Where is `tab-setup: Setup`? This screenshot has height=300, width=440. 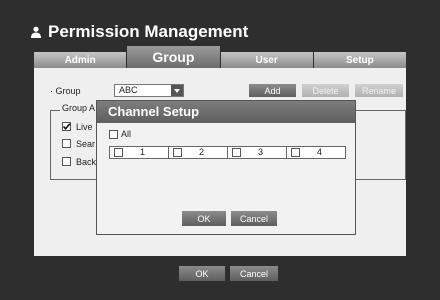
tab-setup: Setup is located at coordinates (359, 60).